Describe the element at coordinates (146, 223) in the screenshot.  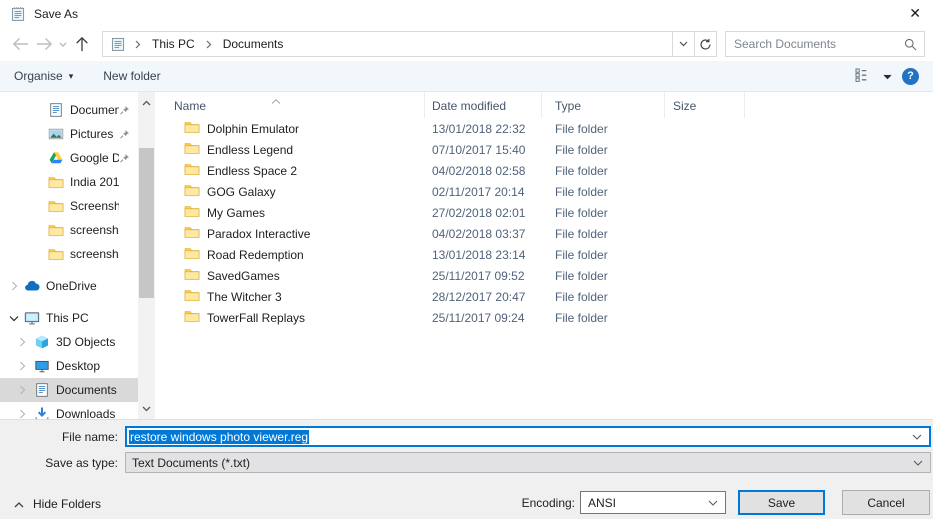
I see `scrollbar-thumb` at that location.